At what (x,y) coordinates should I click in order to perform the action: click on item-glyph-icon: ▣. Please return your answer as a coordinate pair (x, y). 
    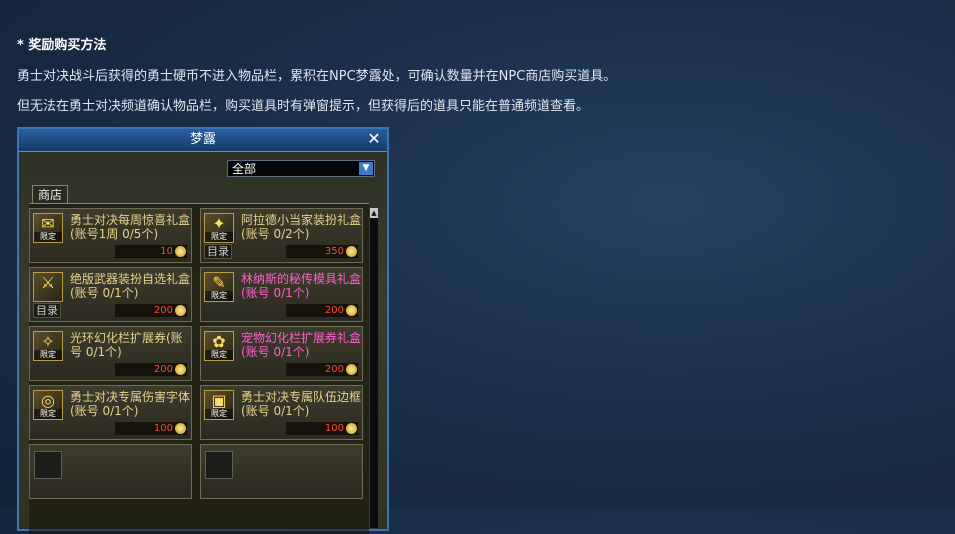
    Looking at the image, I should click on (219, 400).